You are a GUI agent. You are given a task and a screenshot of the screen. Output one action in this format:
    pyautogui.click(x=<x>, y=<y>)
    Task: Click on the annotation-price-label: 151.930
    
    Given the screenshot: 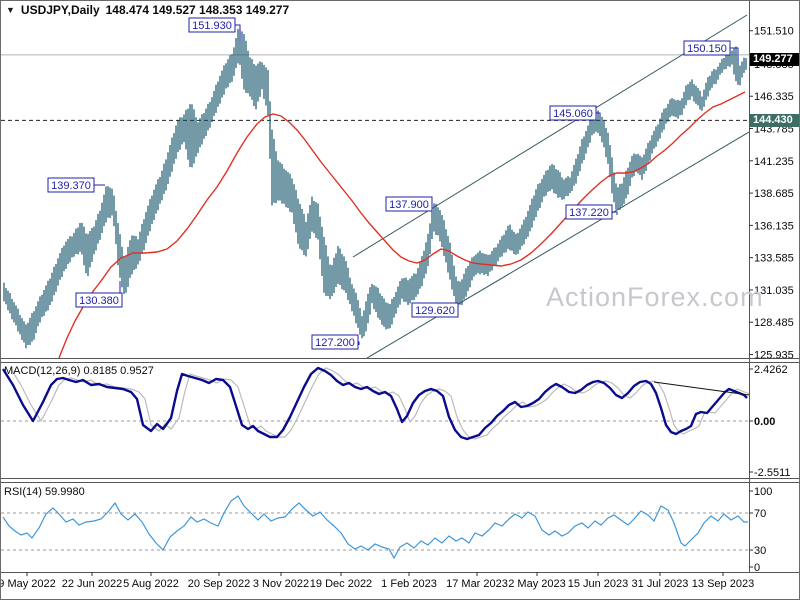 What is the action you would take?
    pyautogui.click(x=212, y=26)
    